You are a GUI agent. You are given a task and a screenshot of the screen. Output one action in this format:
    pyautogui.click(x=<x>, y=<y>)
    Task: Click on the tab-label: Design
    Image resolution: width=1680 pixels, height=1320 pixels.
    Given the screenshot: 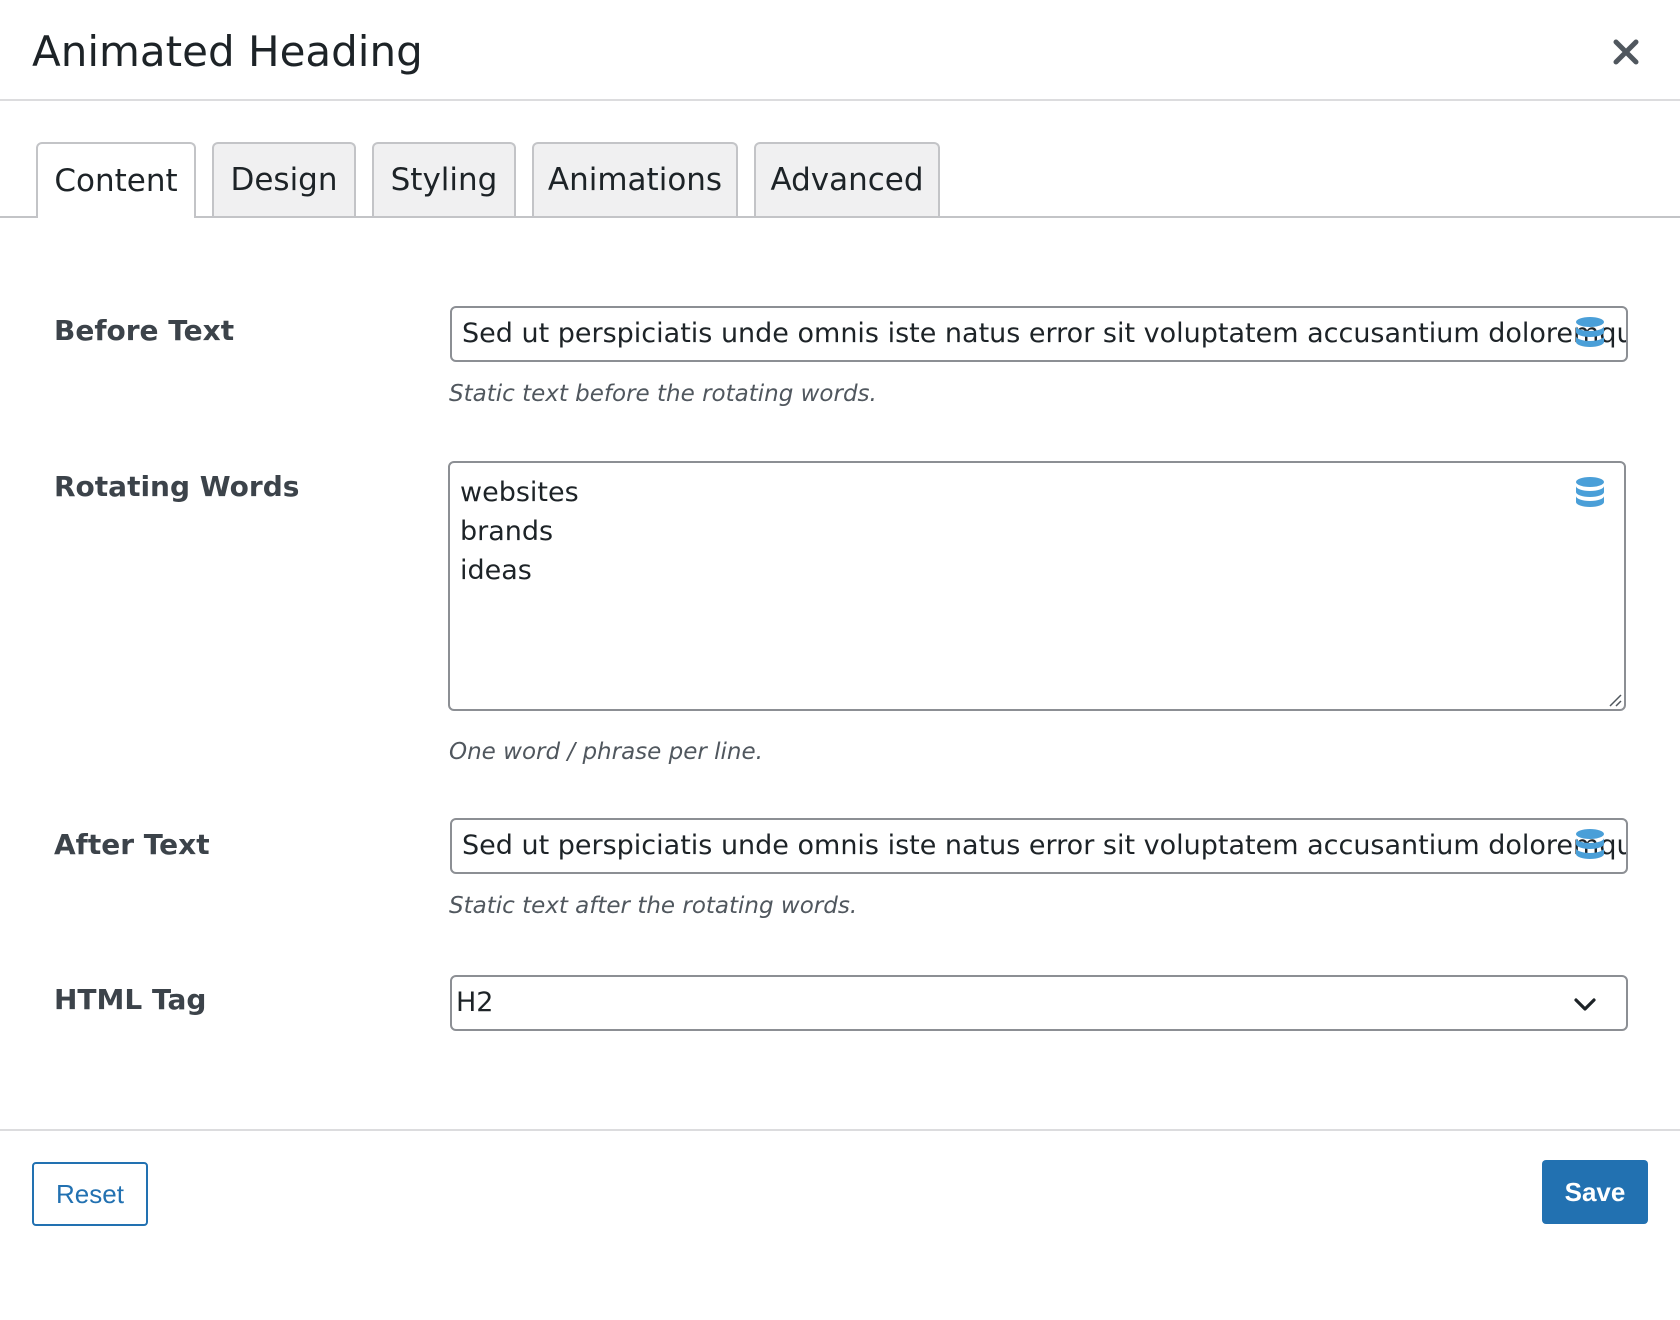 What is the action you would take?
    pyautogui.click(x=284, y=180)
    